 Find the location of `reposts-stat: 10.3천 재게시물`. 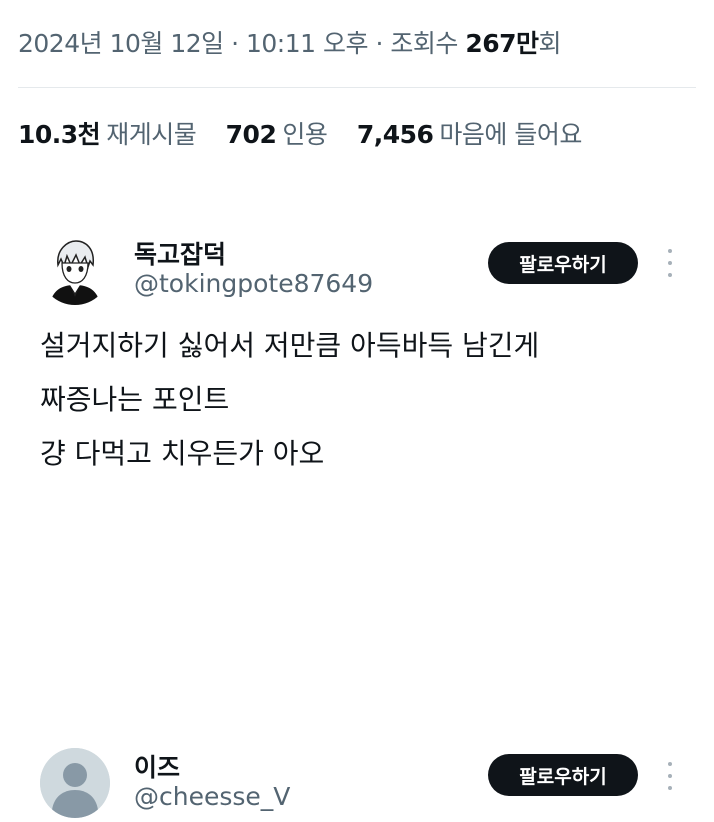

reposts-stat: 10.3천 재게시물 is located at coordinates (111, 134).